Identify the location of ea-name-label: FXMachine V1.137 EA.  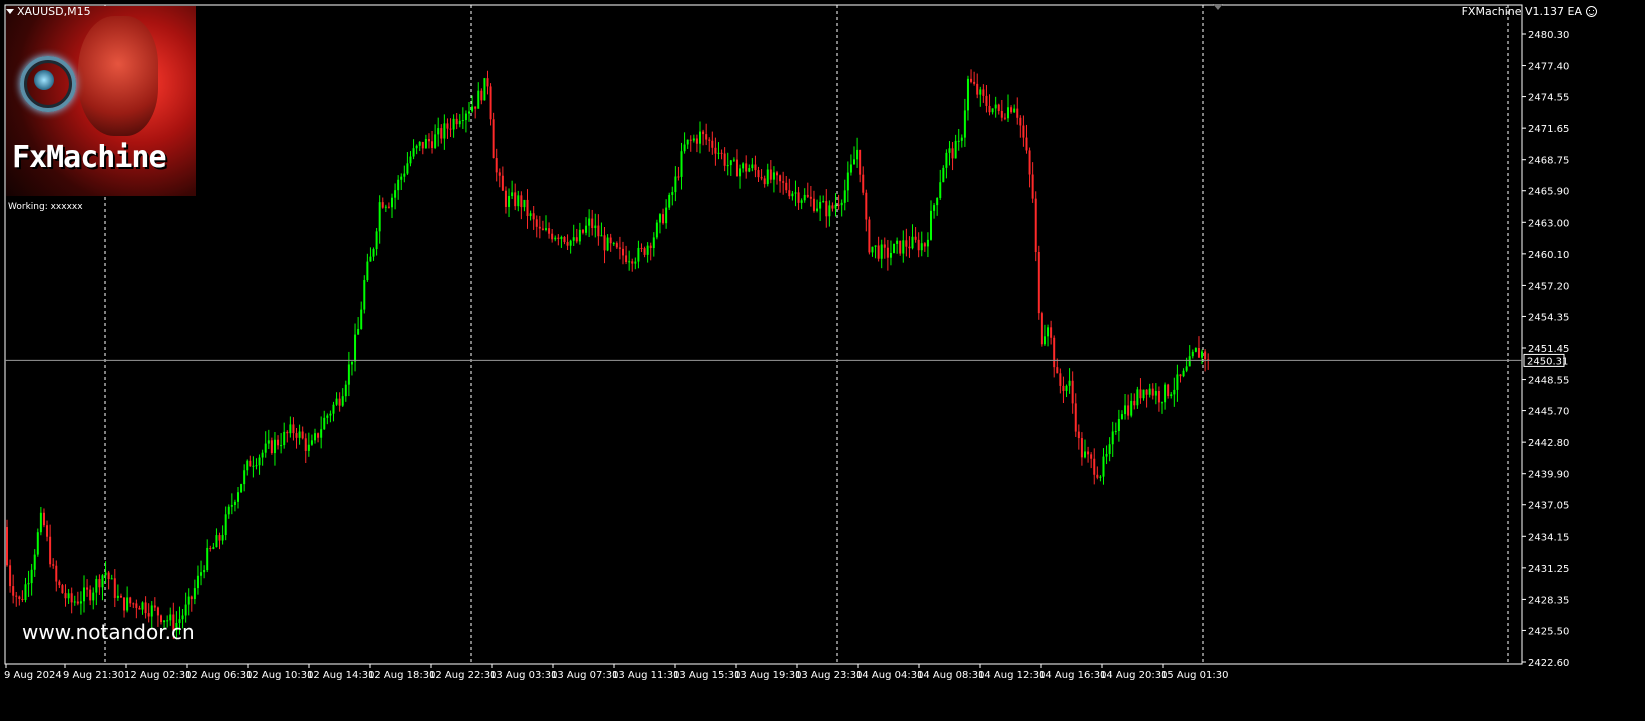
(1521, 11).